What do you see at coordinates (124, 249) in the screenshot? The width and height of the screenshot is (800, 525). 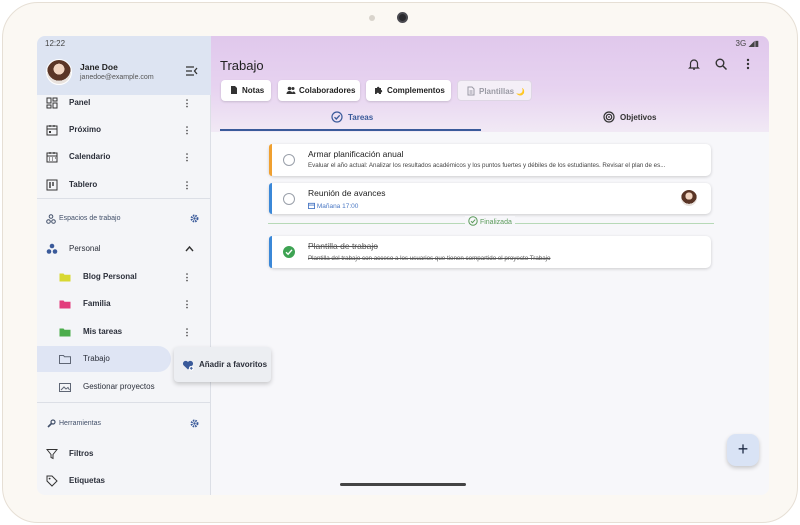 I see `workspace-personal: Personal` at bounding box center [124, 249].